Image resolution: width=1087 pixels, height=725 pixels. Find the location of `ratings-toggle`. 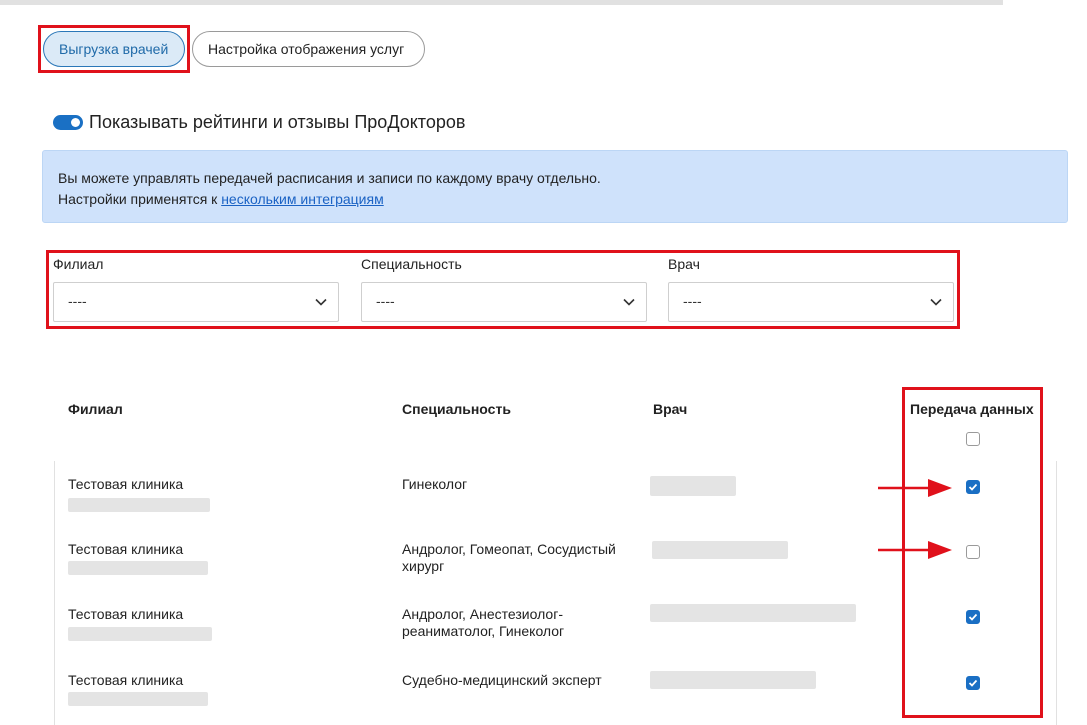

ratings-toggle is located at coordinates (68, 122).